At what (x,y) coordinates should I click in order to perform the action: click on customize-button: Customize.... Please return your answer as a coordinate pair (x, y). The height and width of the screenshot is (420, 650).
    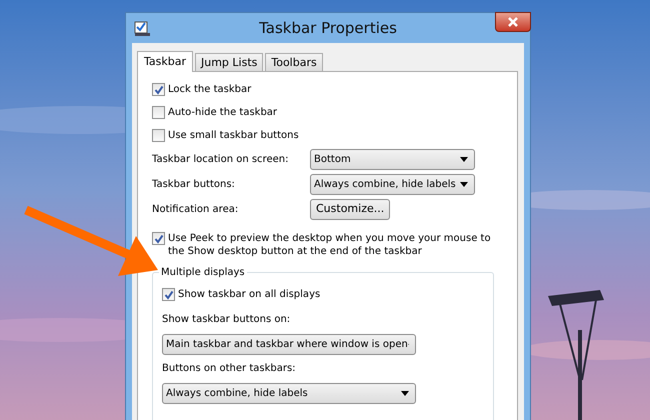
    Looking at the image, I should click on (350, 209).